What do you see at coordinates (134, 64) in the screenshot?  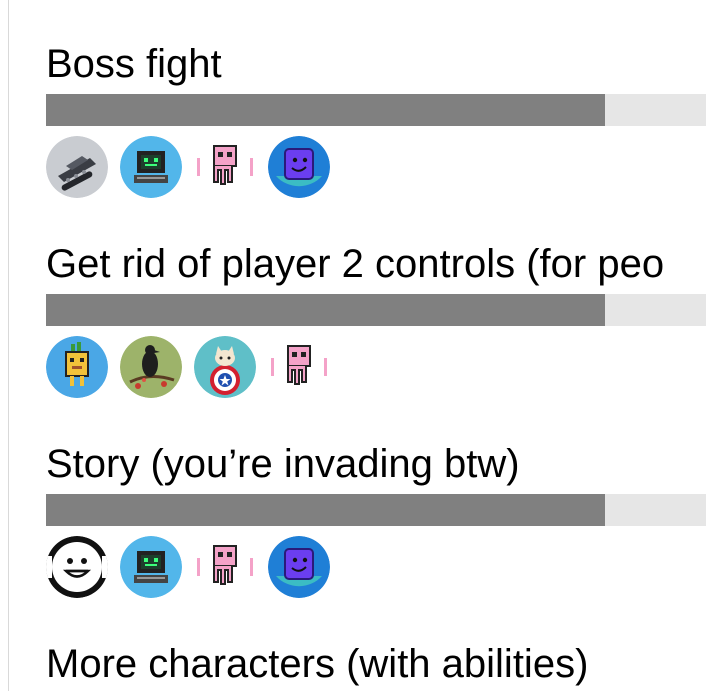 I see `poll-item-title: Boss fight` at bounding box center [134, 64].